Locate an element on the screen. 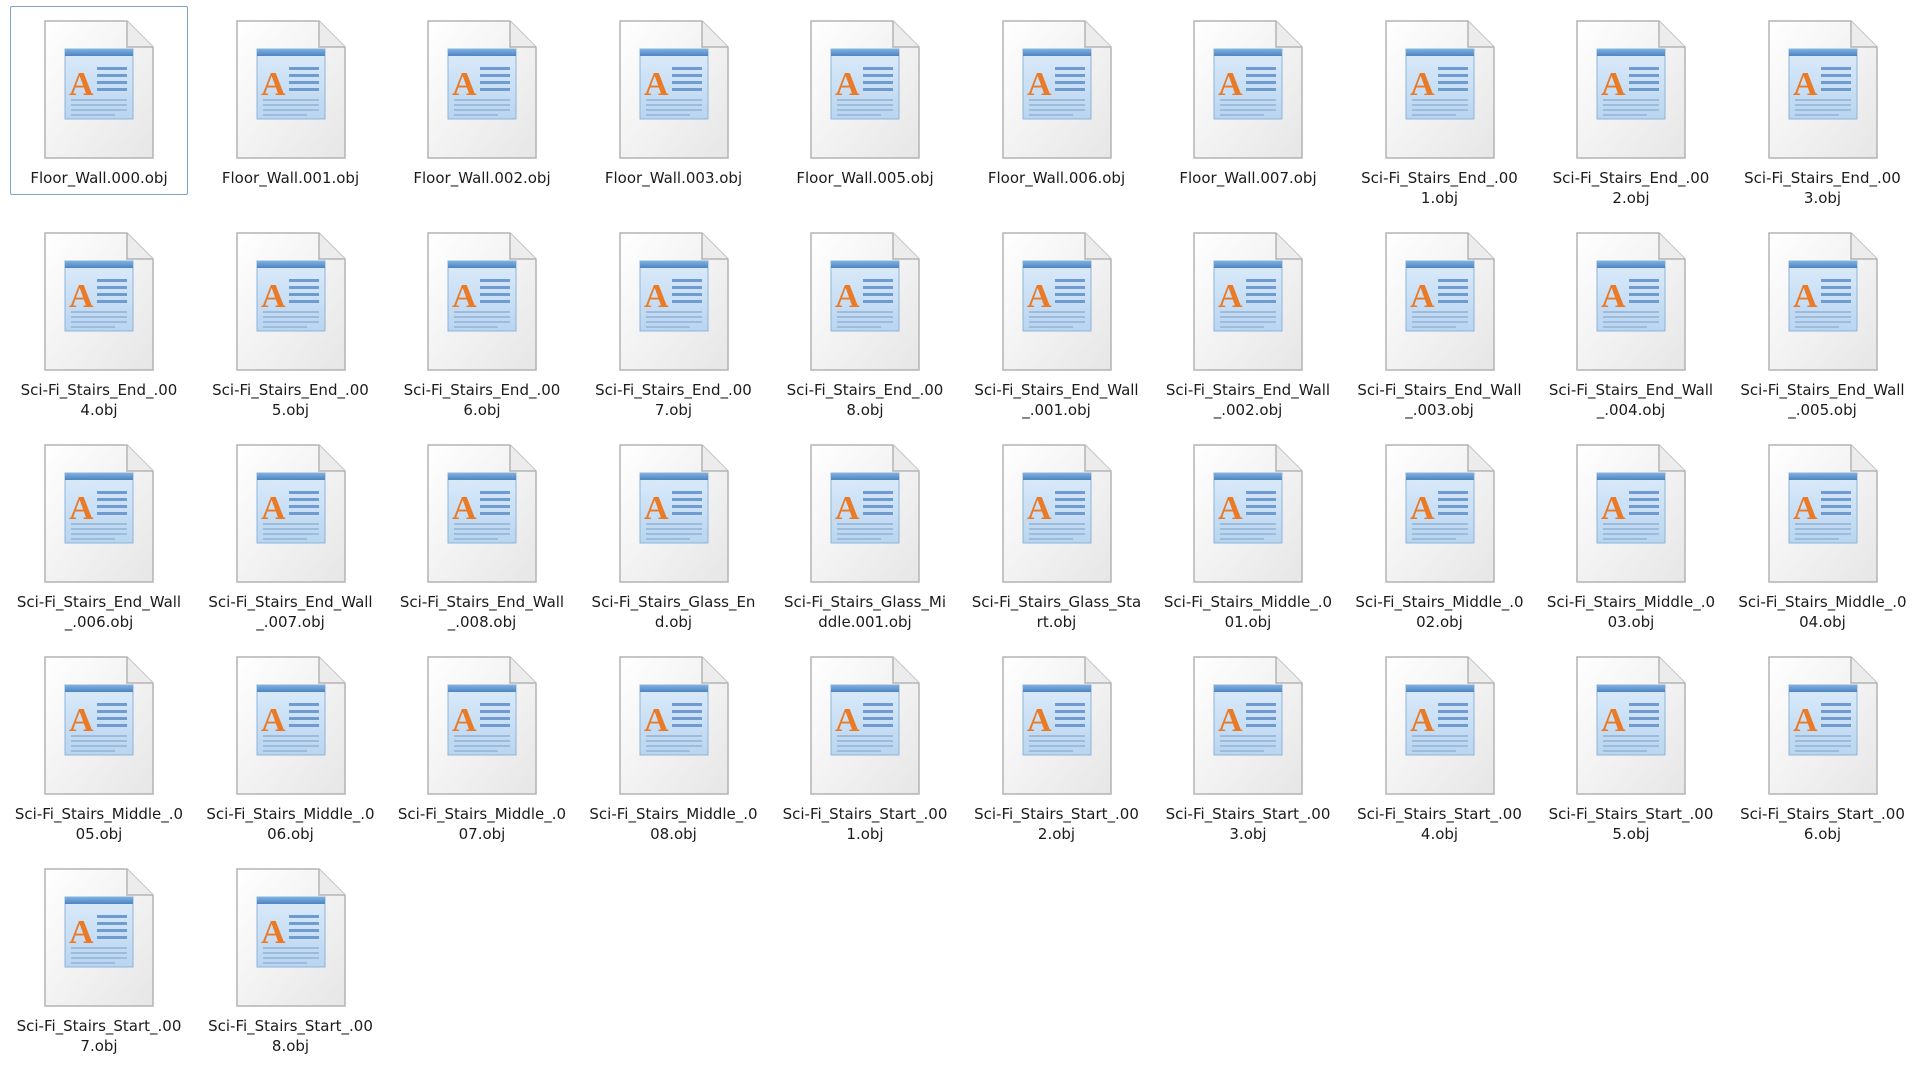 The height and width of the screenshot is (1080, 1918). file-item: A Floor_Wall.001.obj is located at coordinates (291, 100).